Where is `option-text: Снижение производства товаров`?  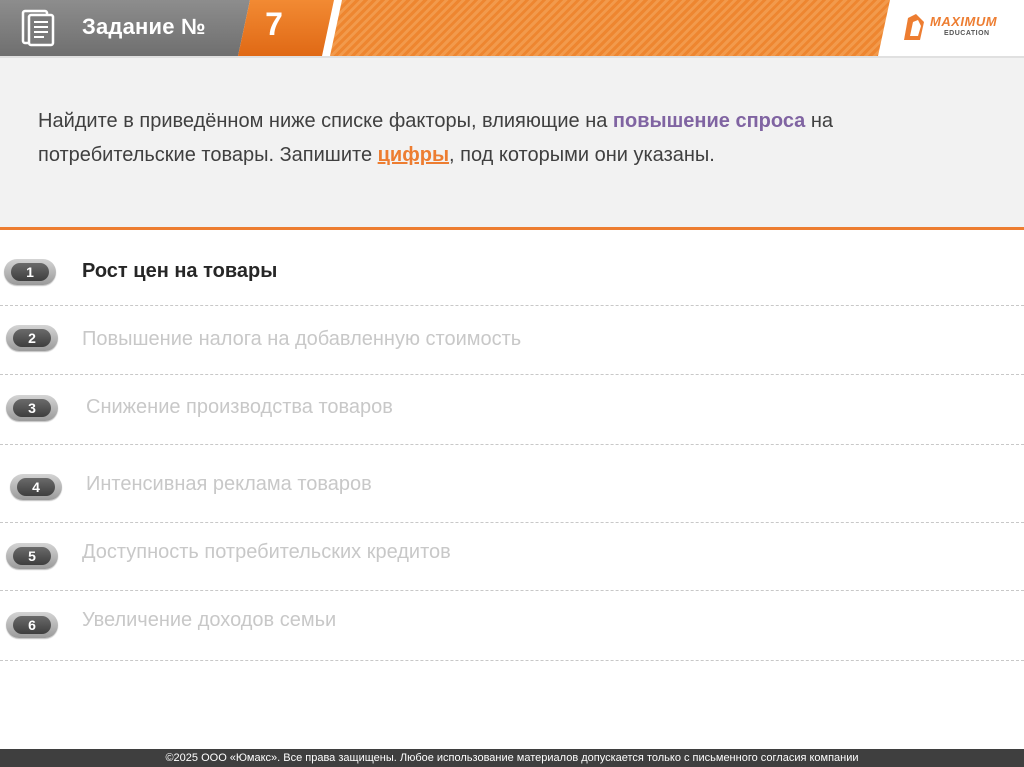
option-text: Снижение производства товаров is located at coordinates (239, 407).